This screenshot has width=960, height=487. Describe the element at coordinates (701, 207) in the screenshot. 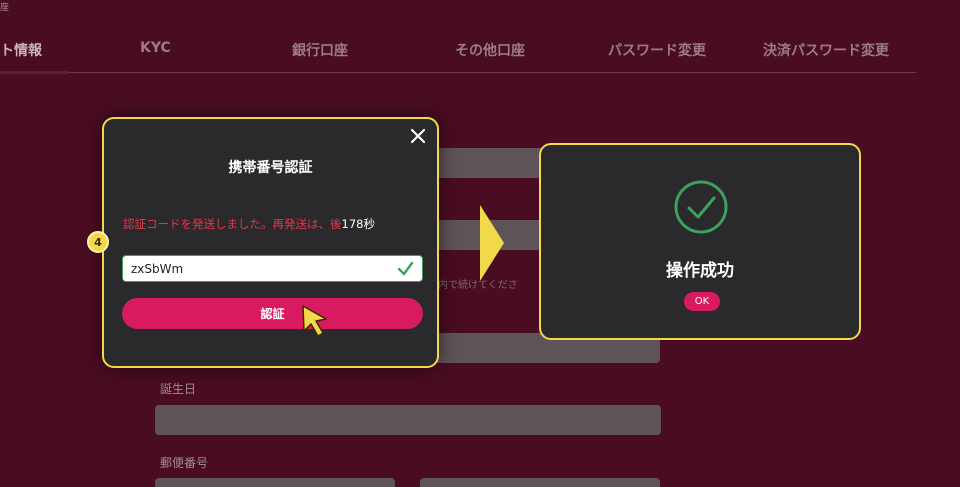

I see `success-check-icon` at that location.